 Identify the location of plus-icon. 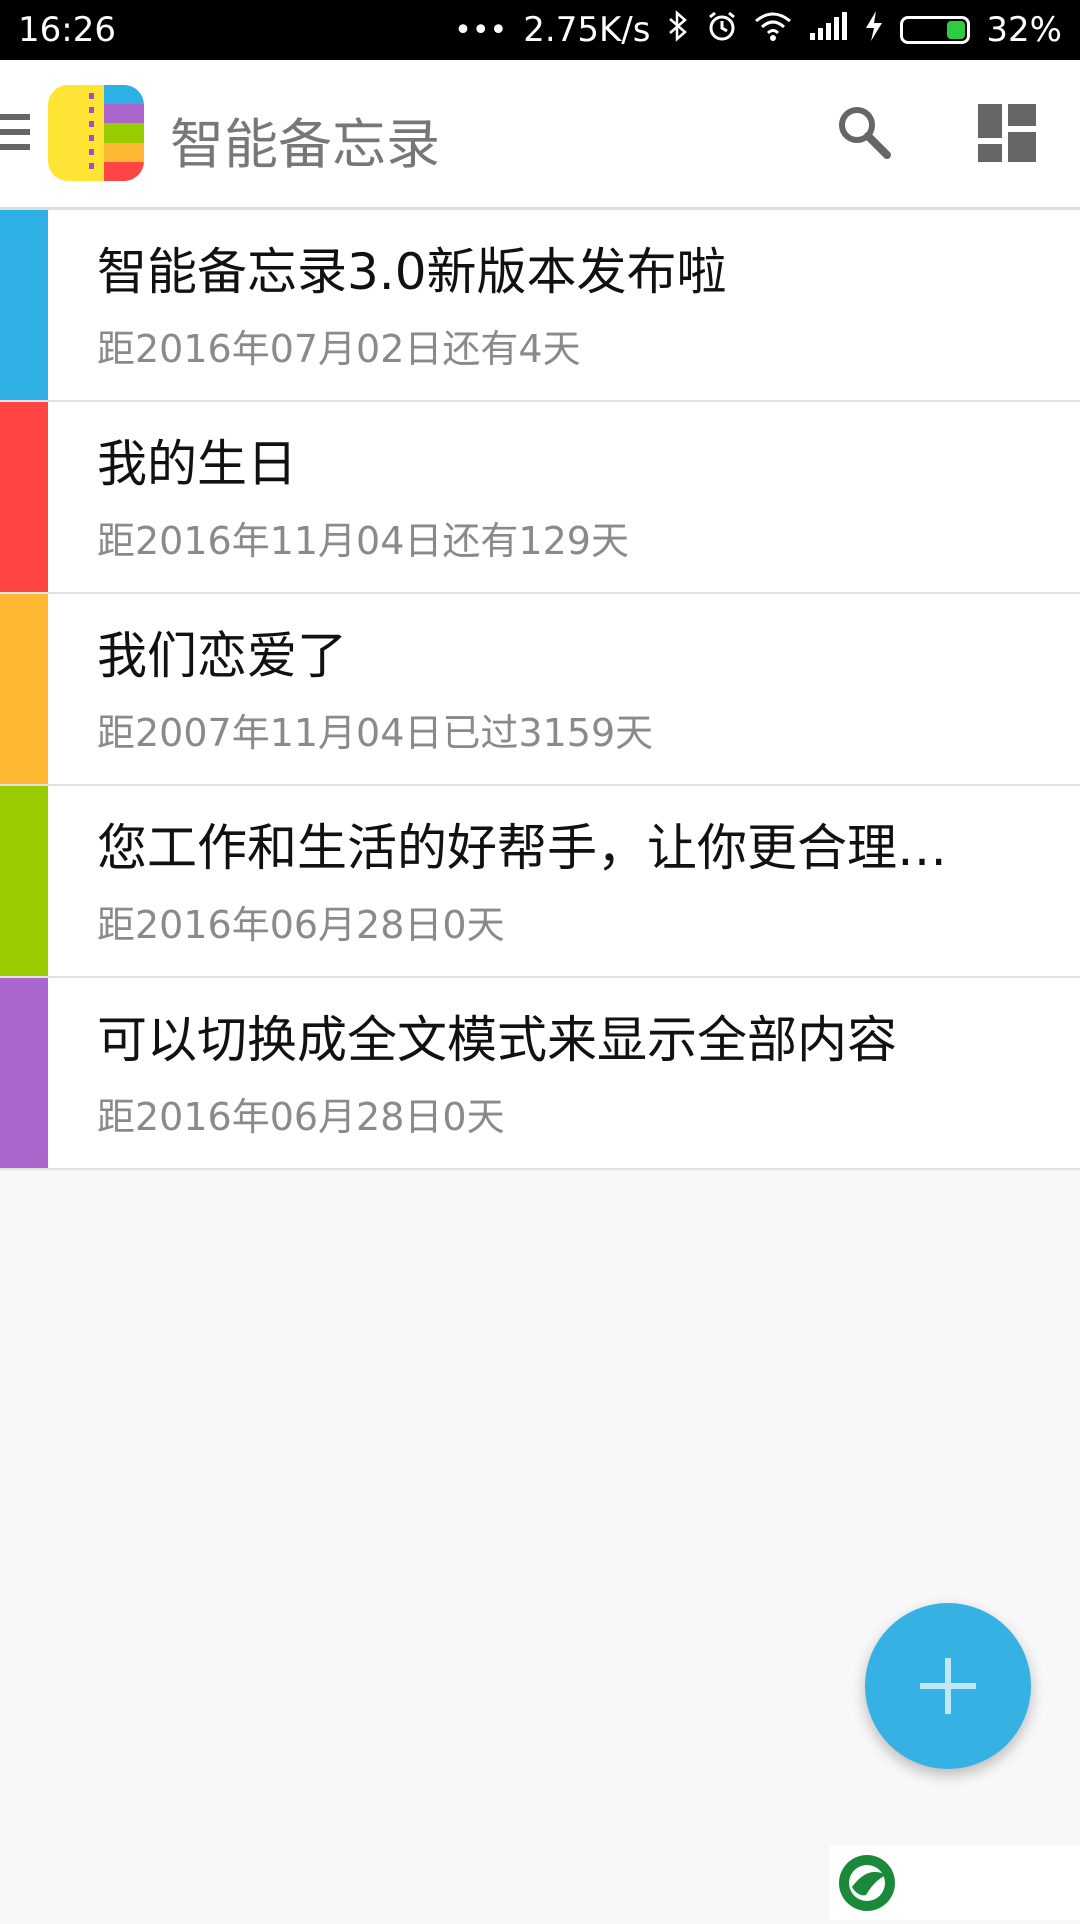
(948, 1686).